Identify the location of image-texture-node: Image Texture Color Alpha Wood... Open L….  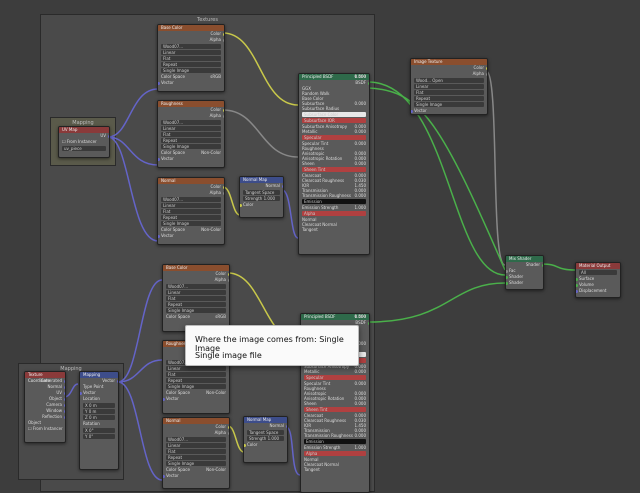
(449, 86).